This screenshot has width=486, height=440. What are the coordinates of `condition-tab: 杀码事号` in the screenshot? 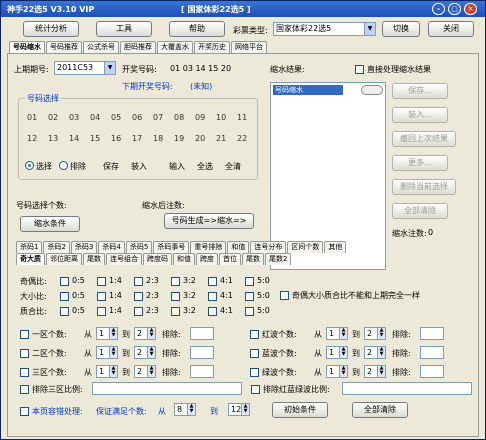 It's located at (171, 247).